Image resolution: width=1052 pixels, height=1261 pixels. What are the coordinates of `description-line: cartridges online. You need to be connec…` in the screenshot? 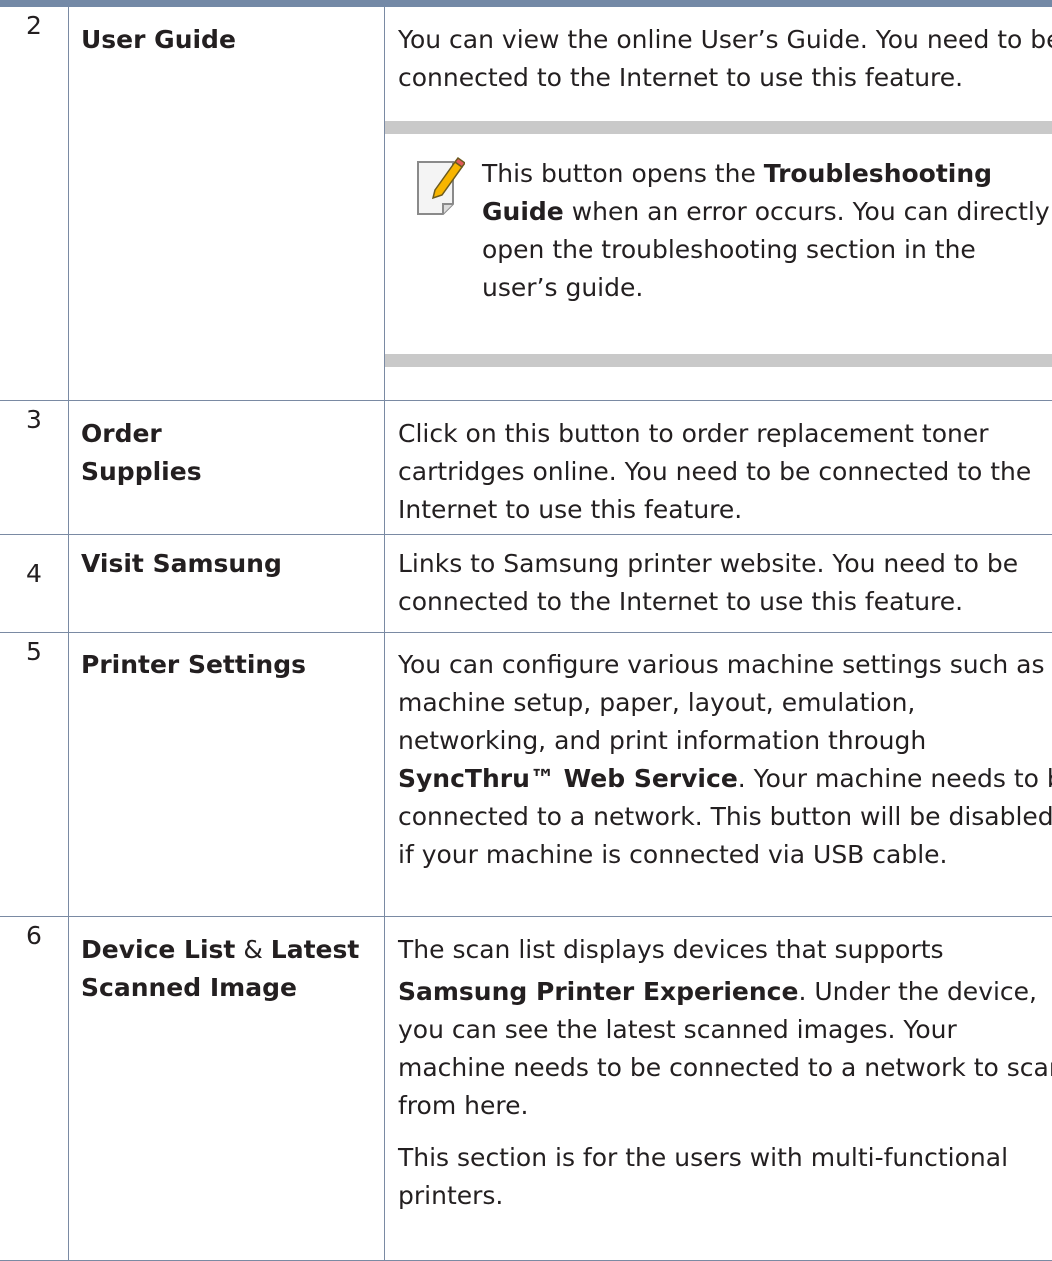 It's located at (715, 471).